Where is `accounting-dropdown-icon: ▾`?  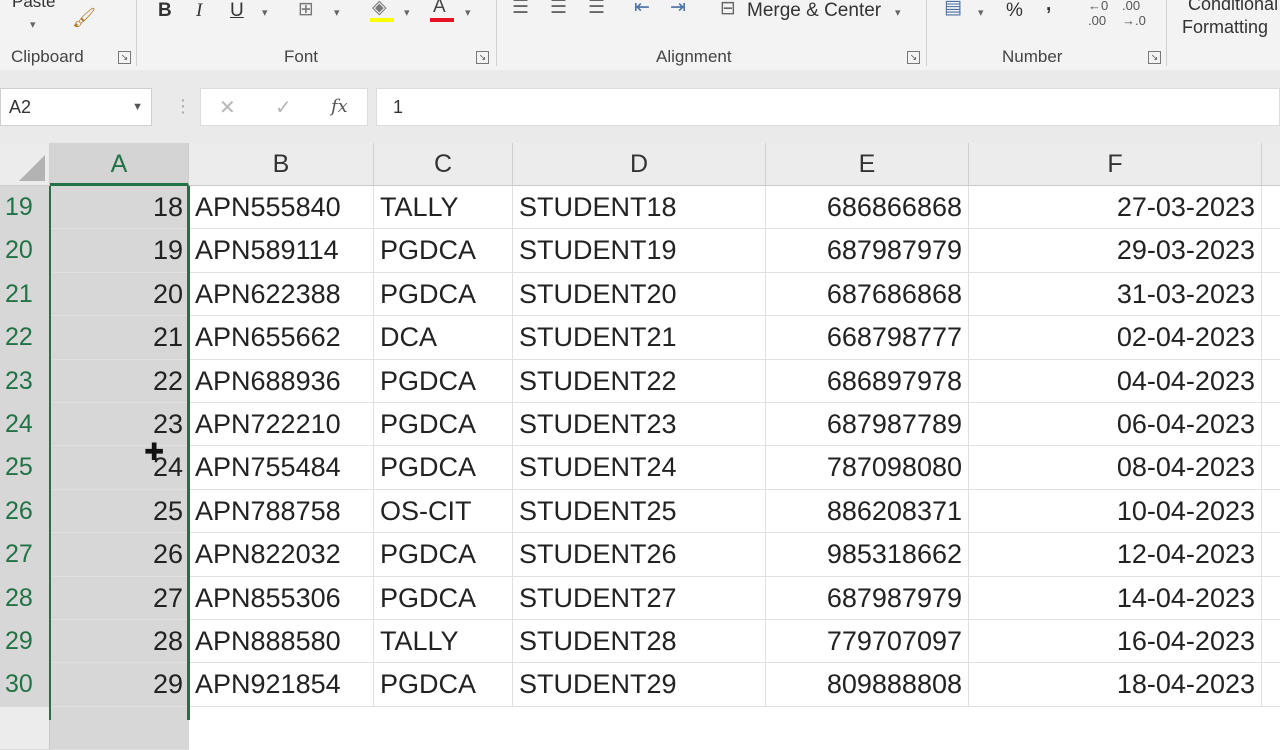 accounting-dropdown-icon: ▾ is located at coordinates (981, 12).